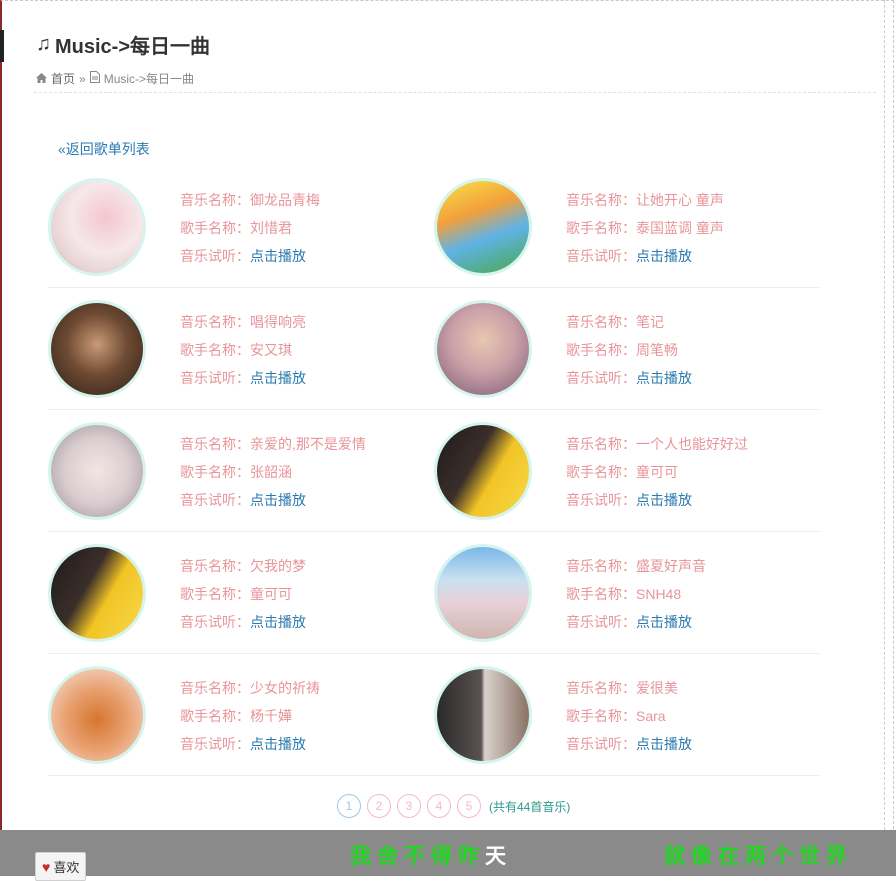 This screenshot has width=896, height=881. I want to click on lyric-unsung: 天, so click(498, 856).